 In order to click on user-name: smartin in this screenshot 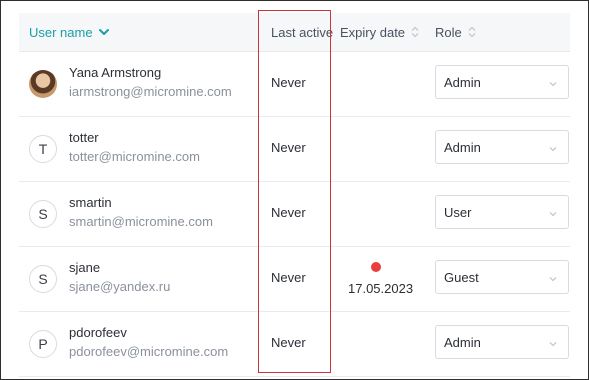, I will do `click(90, 202)`.